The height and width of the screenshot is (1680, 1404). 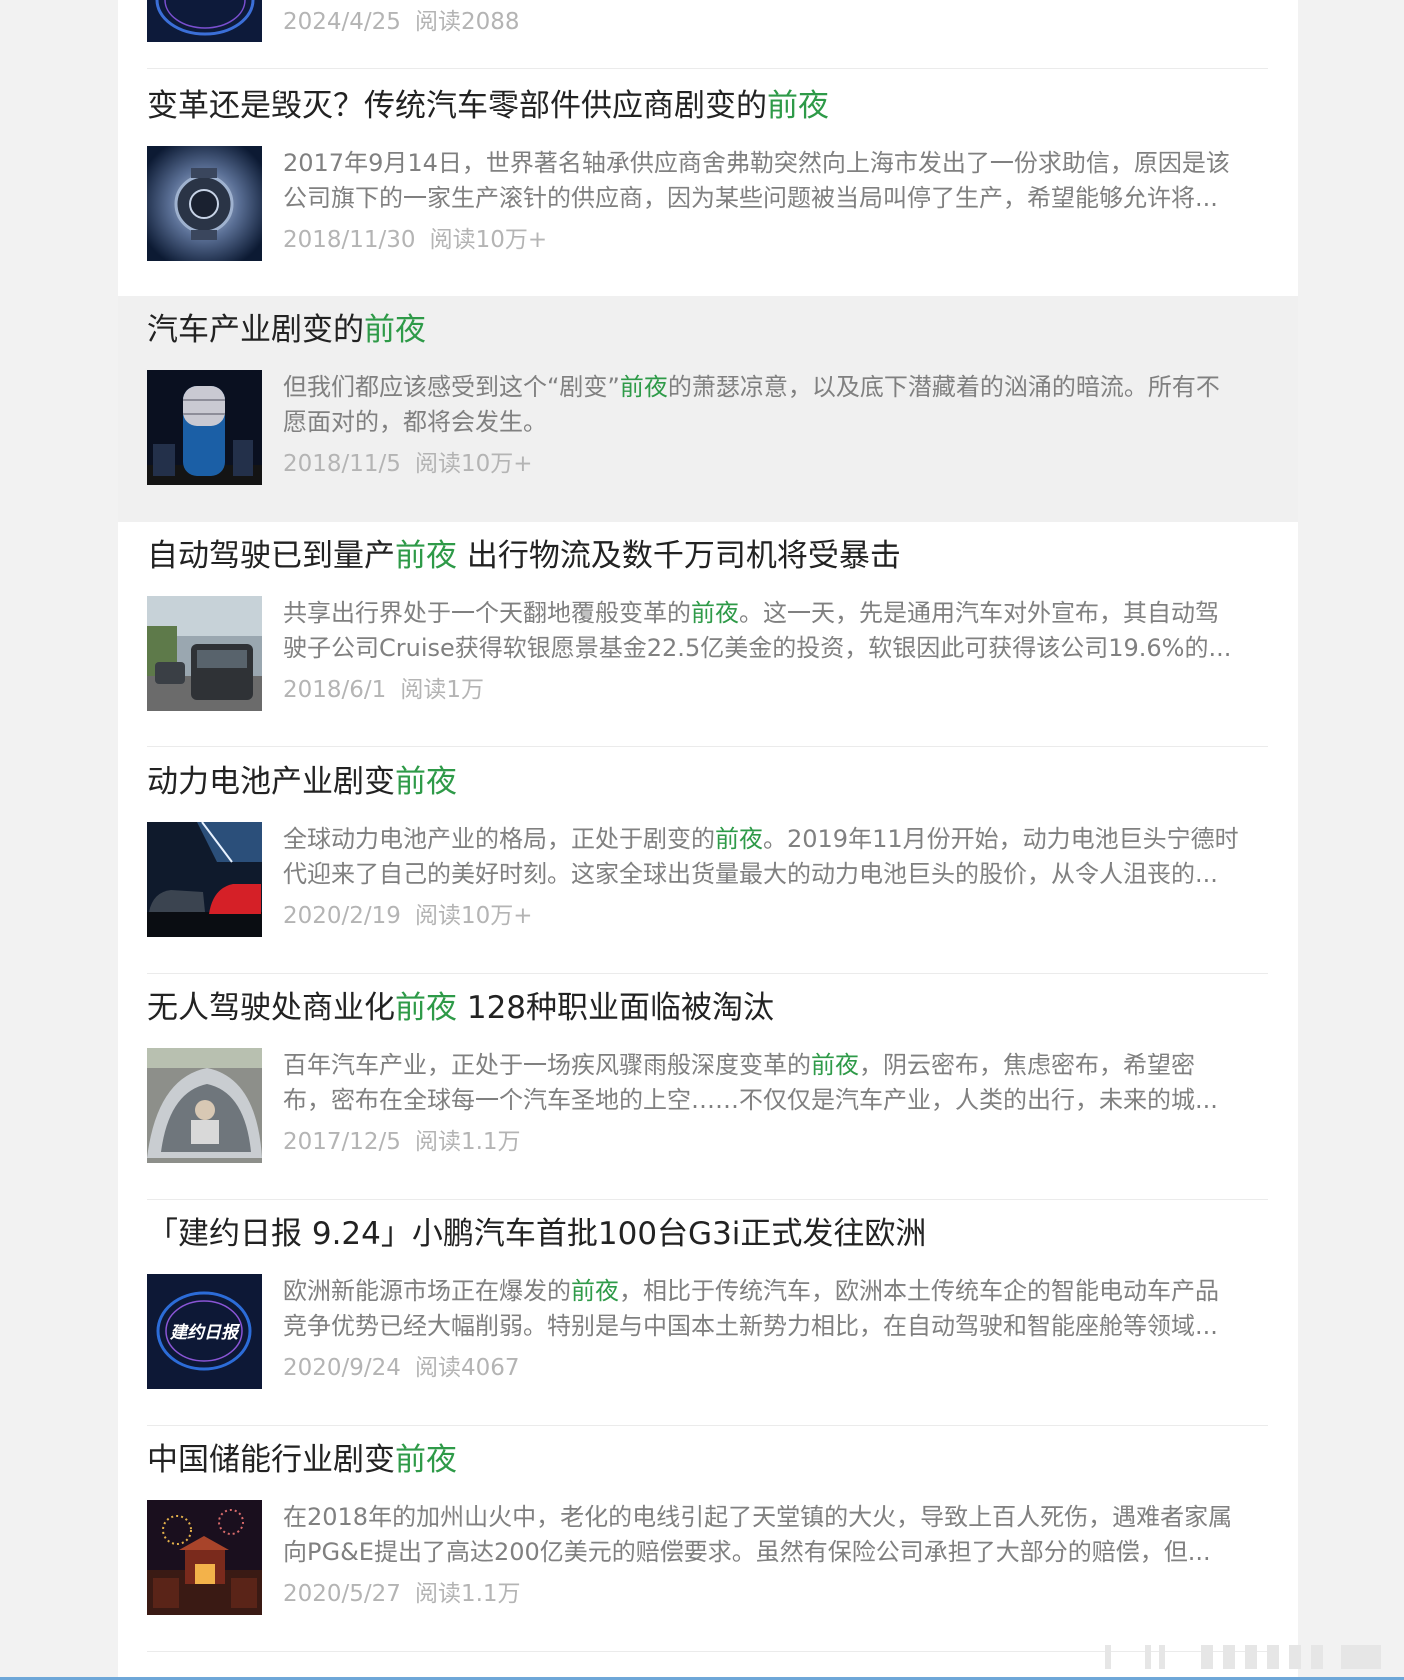 I want to click on article-meta: 2018/11/5 阅读10万+, so click(x=407, y=464).